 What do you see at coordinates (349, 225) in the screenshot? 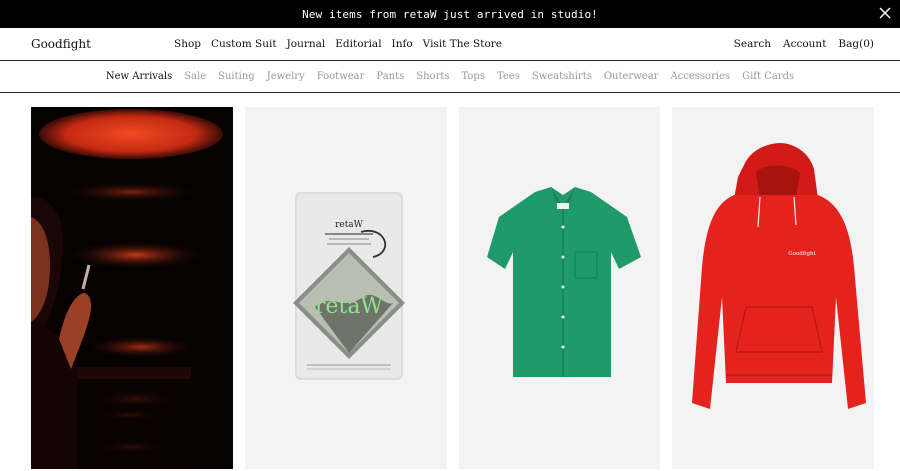
I see `tag-brand-text: retaW` at bounding box center [349, 225].